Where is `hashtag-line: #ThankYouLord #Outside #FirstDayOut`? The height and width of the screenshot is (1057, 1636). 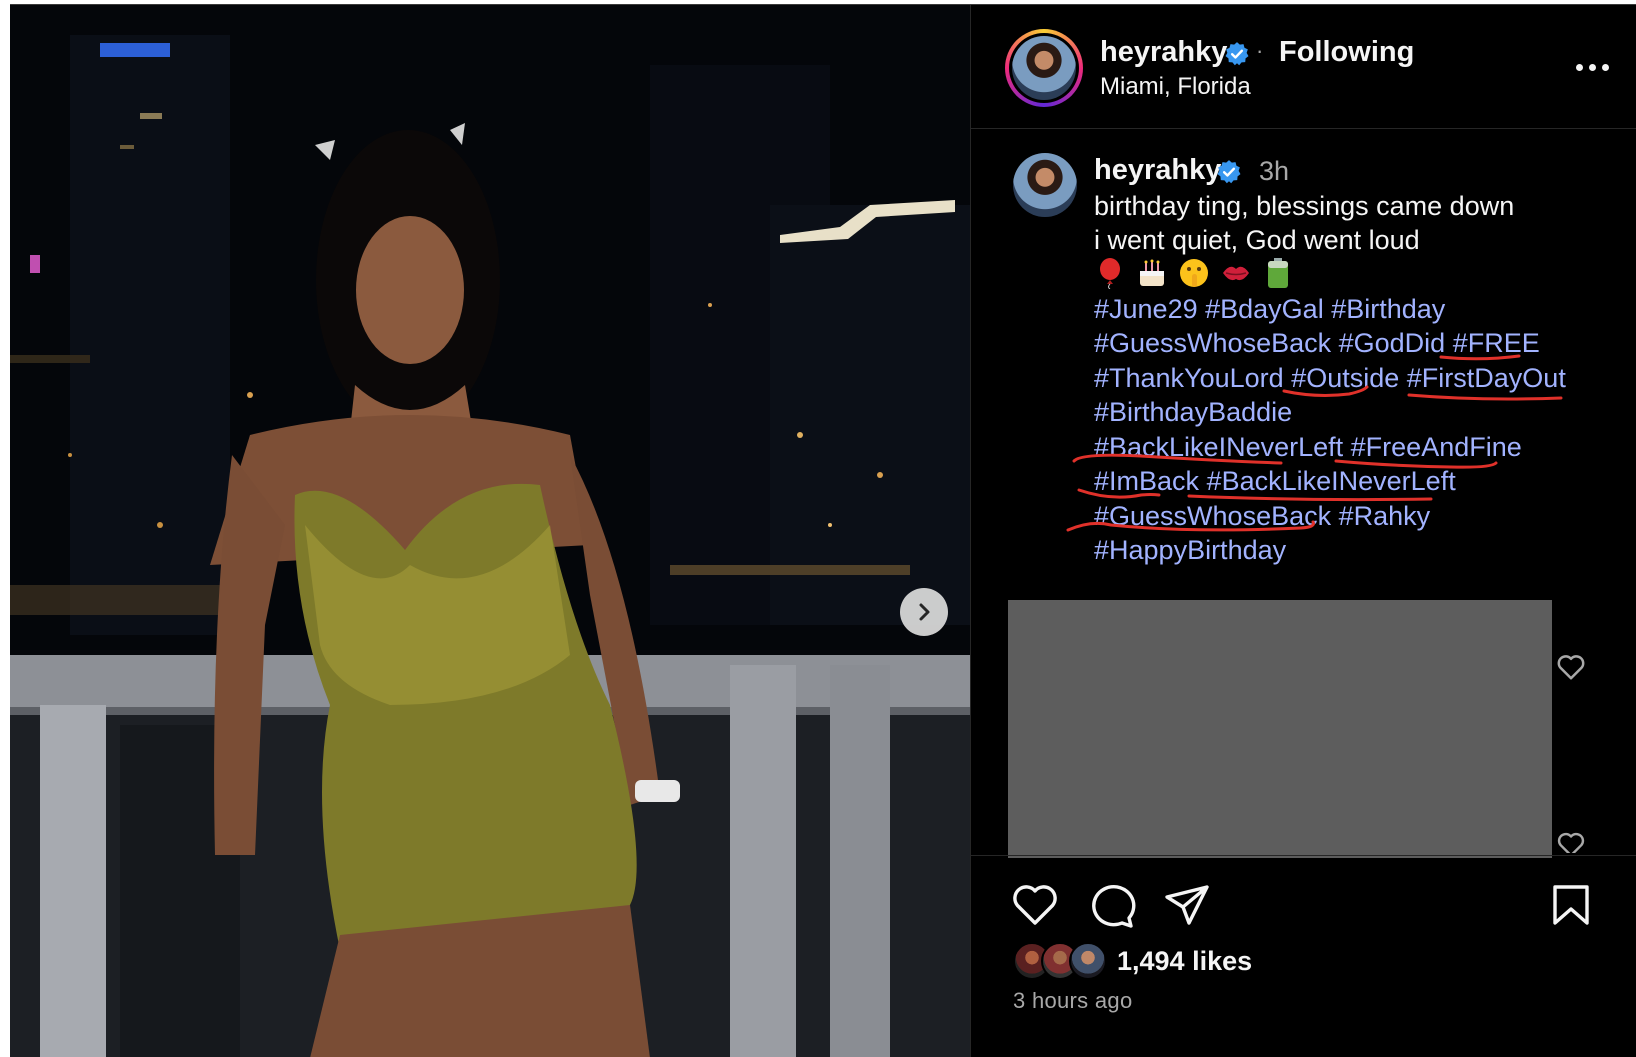 hashtag-line: #ThankYouLord #Outside #FirstDayOut is located at coordinates (1330, 378).